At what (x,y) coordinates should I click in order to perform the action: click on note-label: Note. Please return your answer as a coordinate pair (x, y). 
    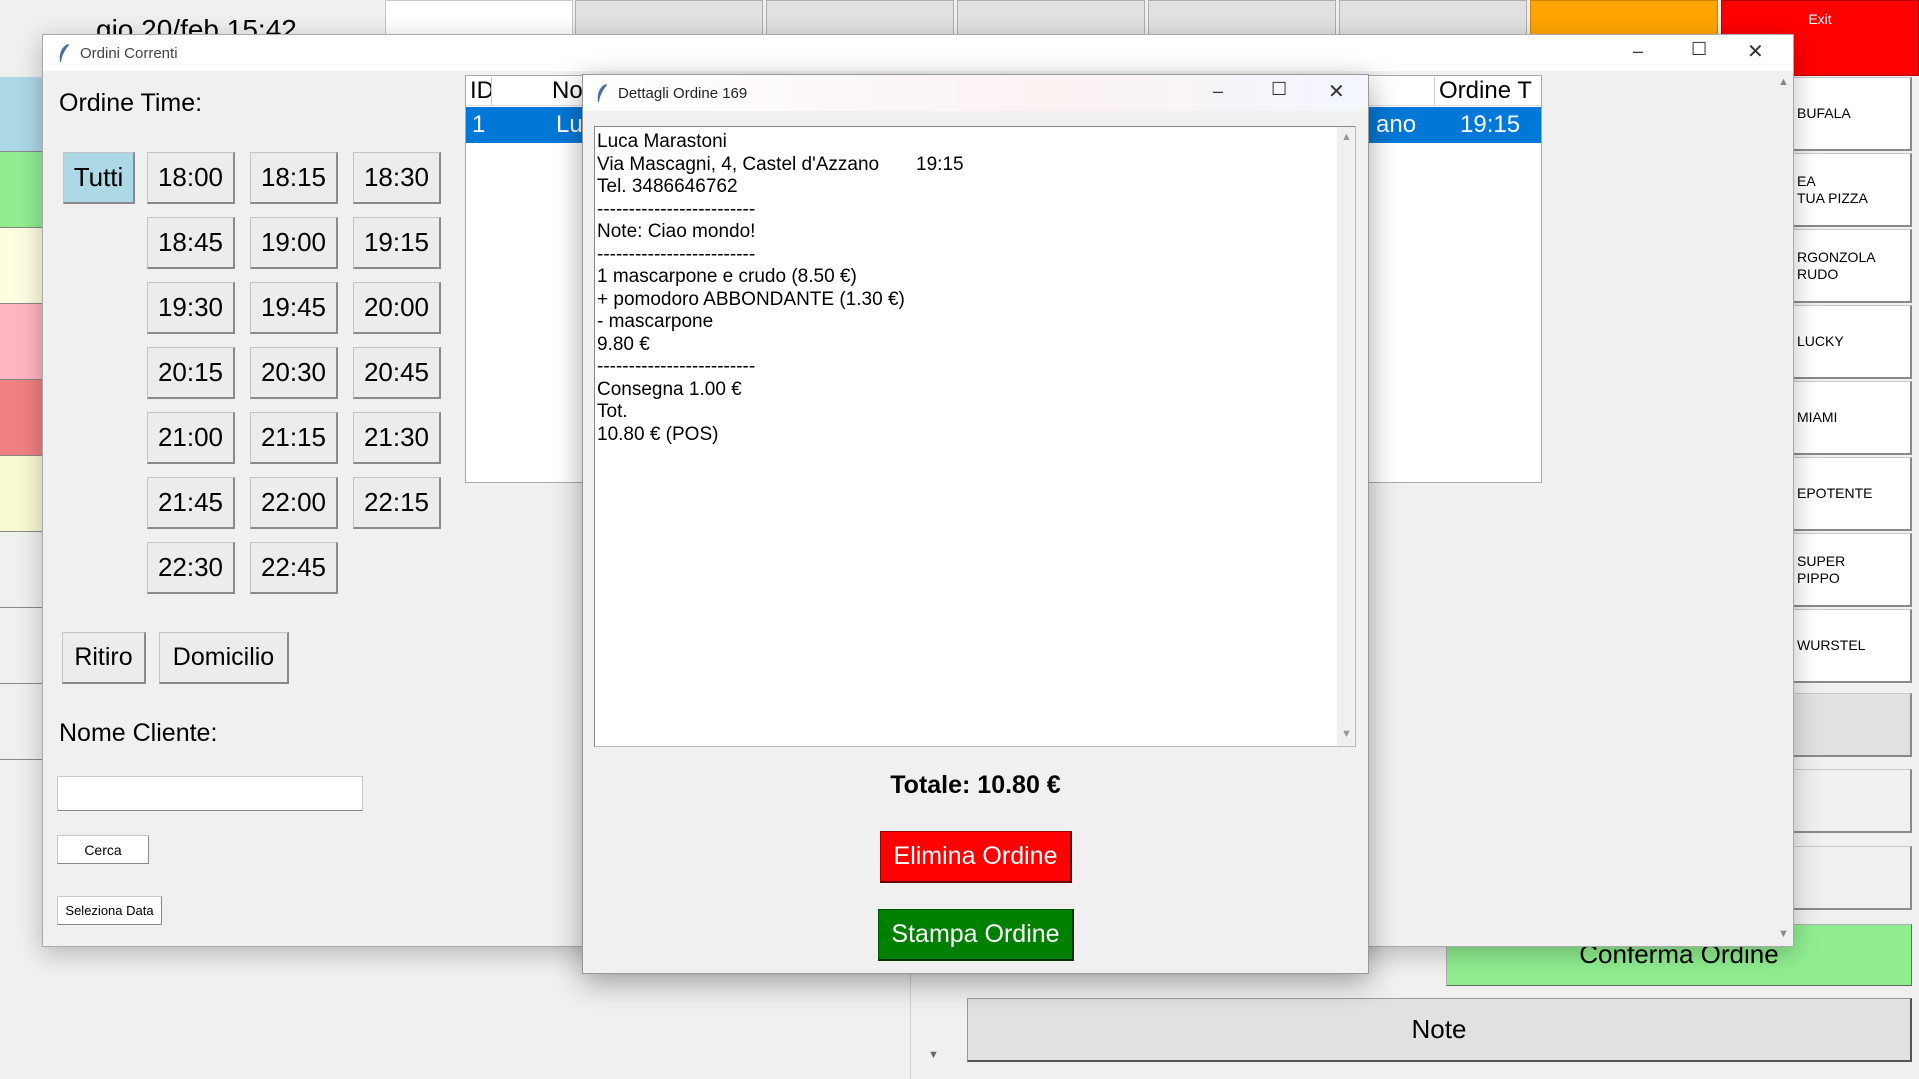
    Looking at the image, I should click on (1439, 1029).